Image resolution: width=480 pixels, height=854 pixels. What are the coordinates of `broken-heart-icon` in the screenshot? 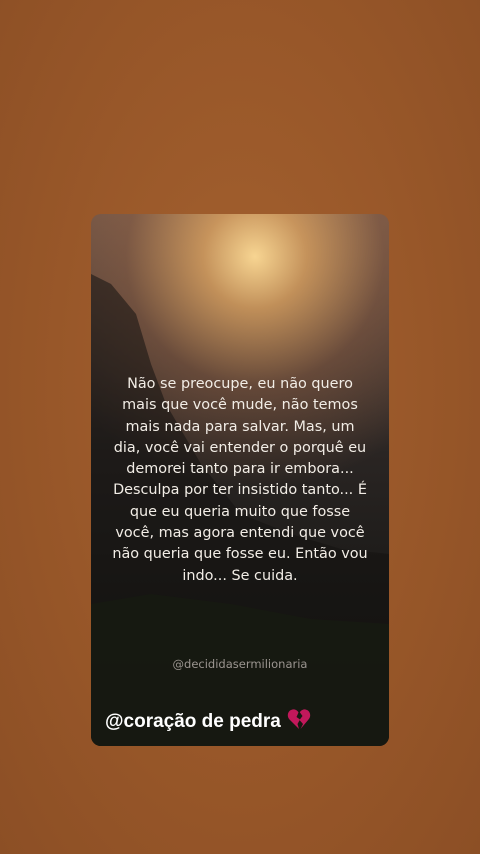 It's located at (299, 722).